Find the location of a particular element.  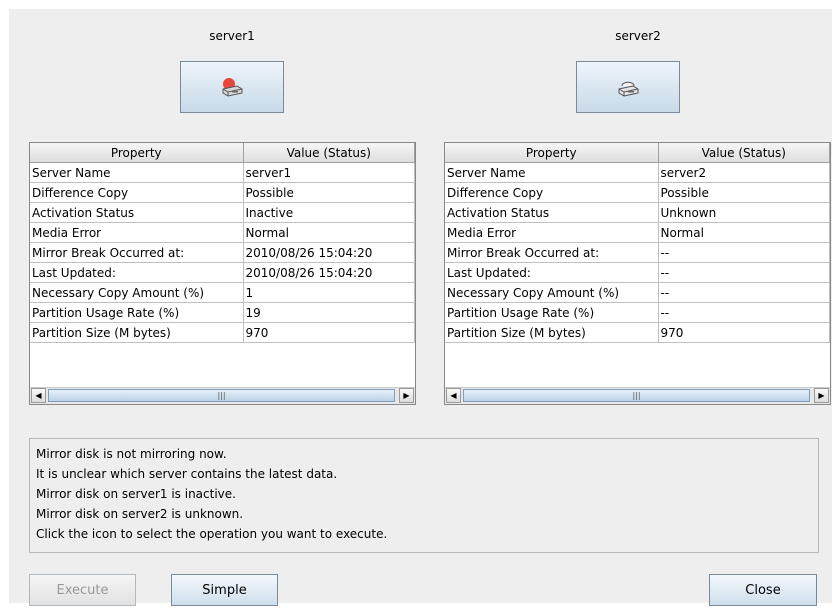

table-row: Activation Status Inactive is located at coordinates (222, 212).